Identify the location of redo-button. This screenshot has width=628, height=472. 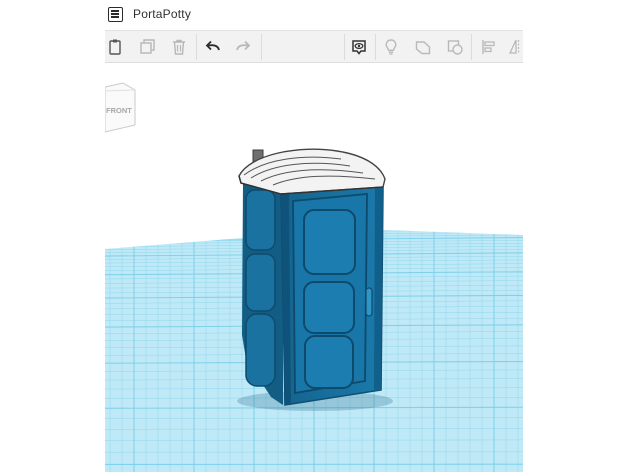
(243, 47).